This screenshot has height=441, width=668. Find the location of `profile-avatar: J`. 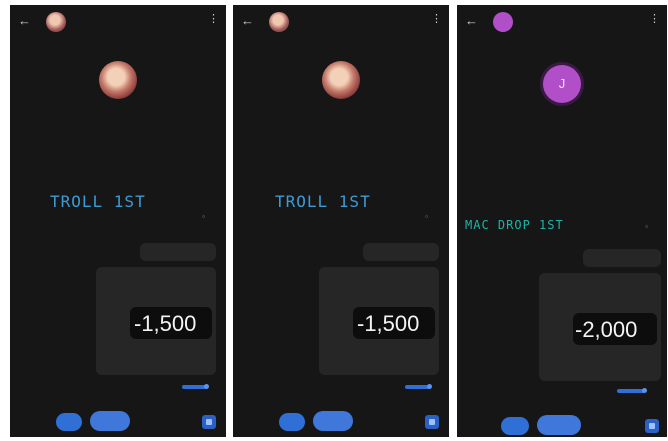

profile-avatar: J is located at coordinates (562, 84).